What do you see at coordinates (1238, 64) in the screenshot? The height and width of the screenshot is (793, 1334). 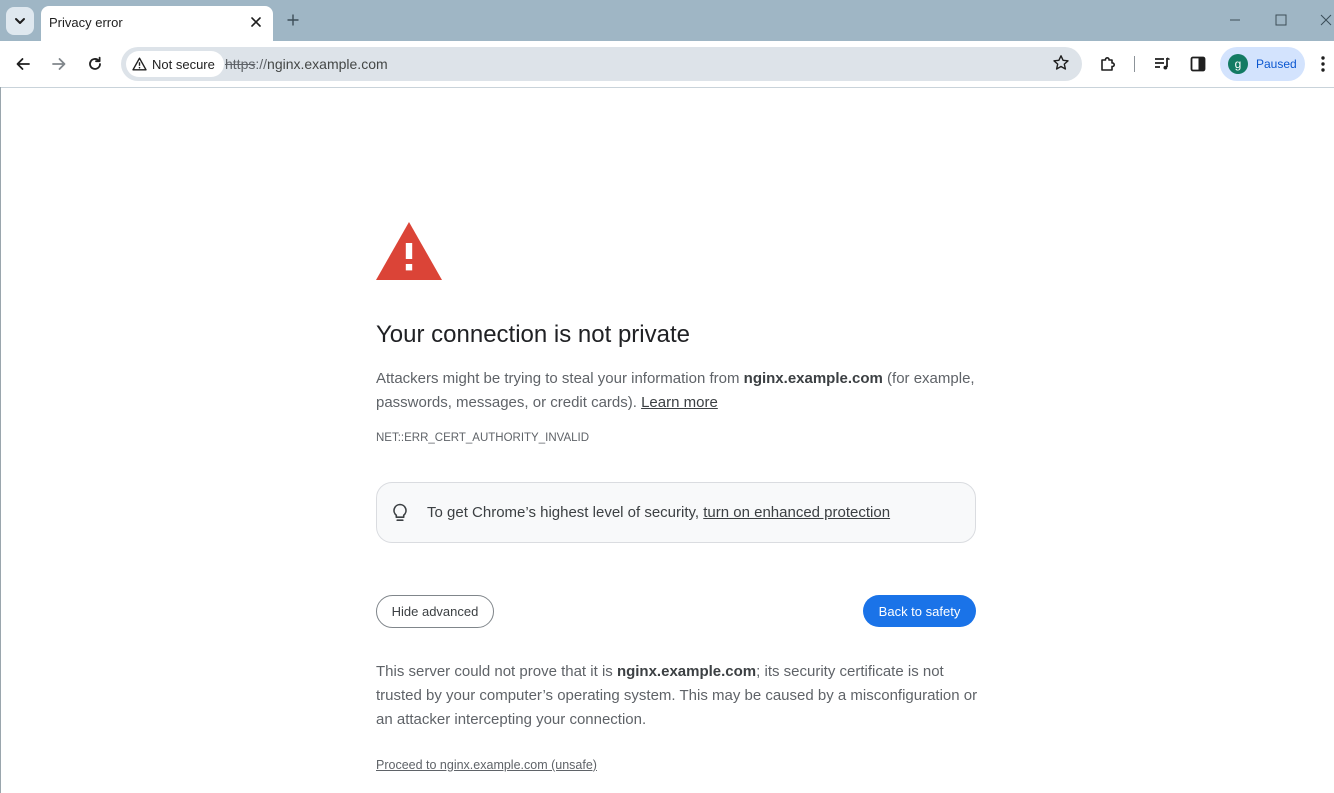 I see `avatar: g` at bounding box center [1238, 64].